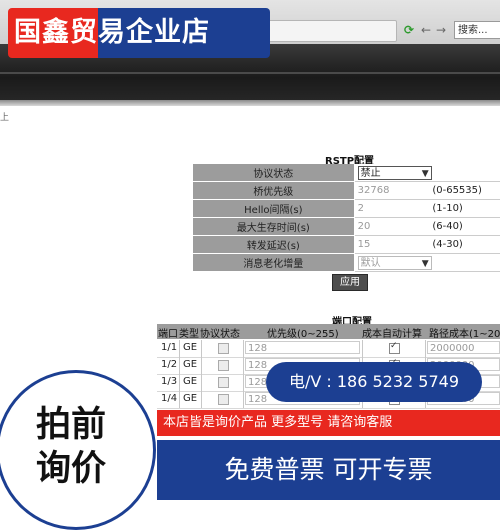 Image resolution: width=500 pixels, height=530 pixels. I want to click on protocol-state-select: 禁止 ▼, so click(394, 172).